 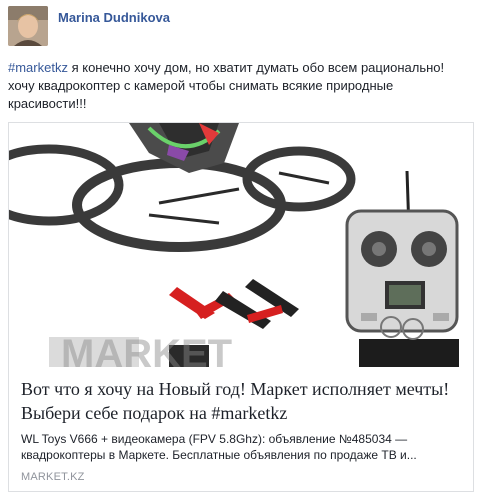 What do you see at coordinates (38, 67) in the screenshot?
I see `post-hashtag: #marketkz` at bounding box center [38, 67].